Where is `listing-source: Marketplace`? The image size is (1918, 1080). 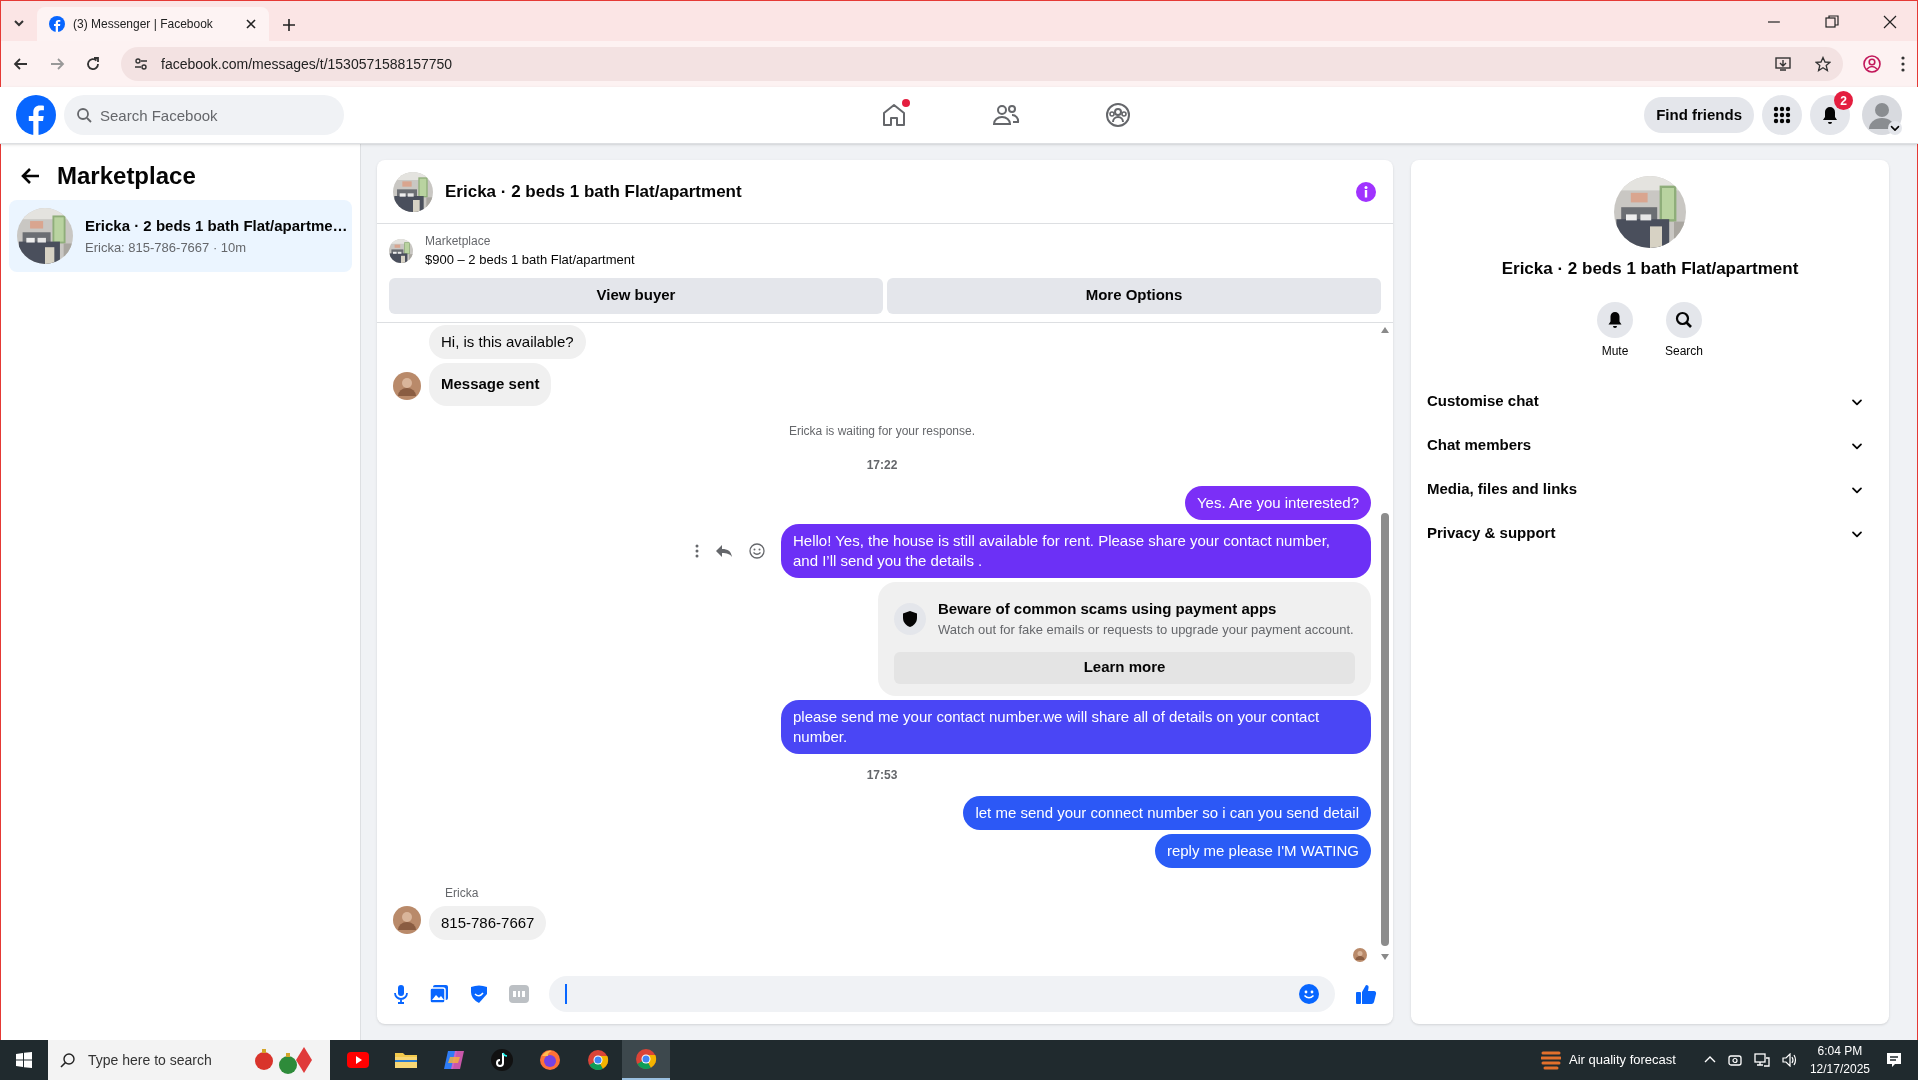
listing-source: Marketplace is located at coordinates (458, 241).